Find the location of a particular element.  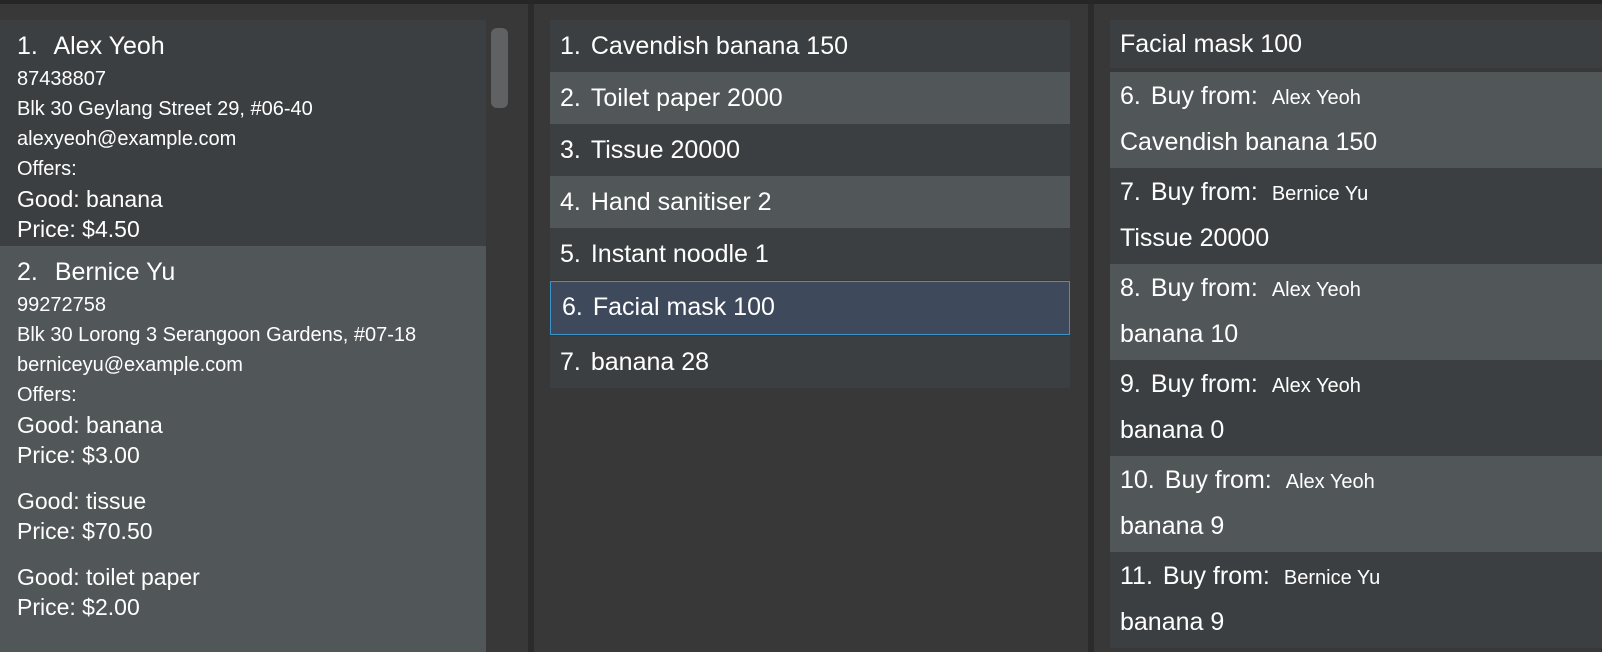

transaction-partial-detail: Facial mask 100 is located at coordinates (1356, 44).